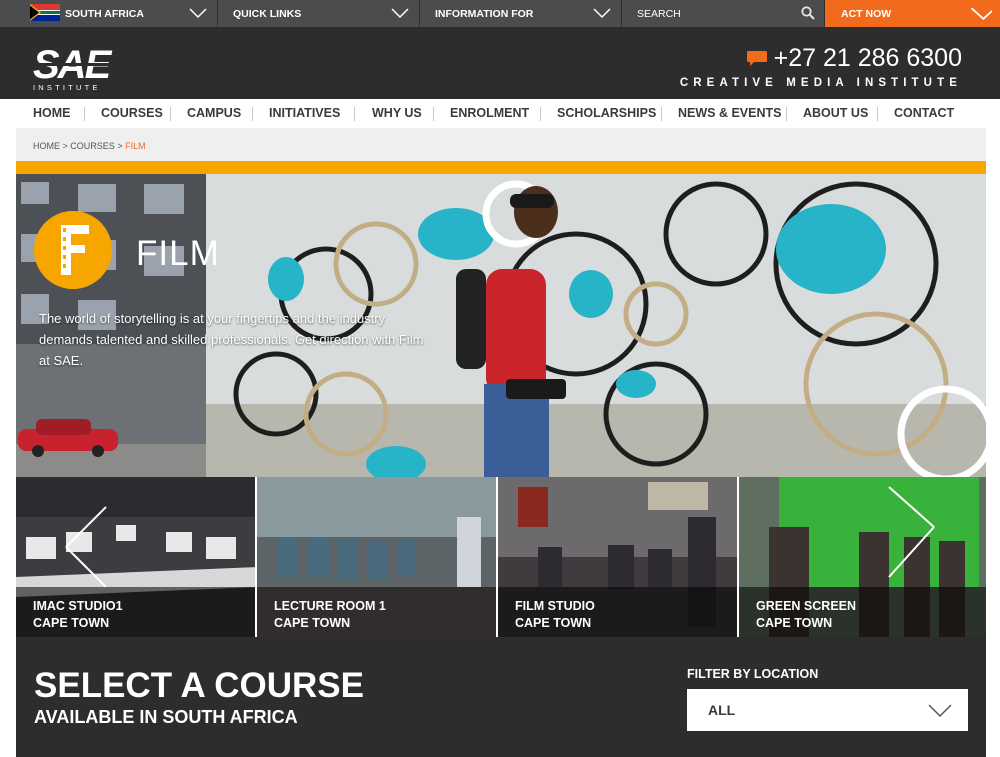 The image size is (1000, 757). I want to click on gallery-tile-lecture-room: LECTURE ROOM 1 CAPE TOWN, so click(377, 557).